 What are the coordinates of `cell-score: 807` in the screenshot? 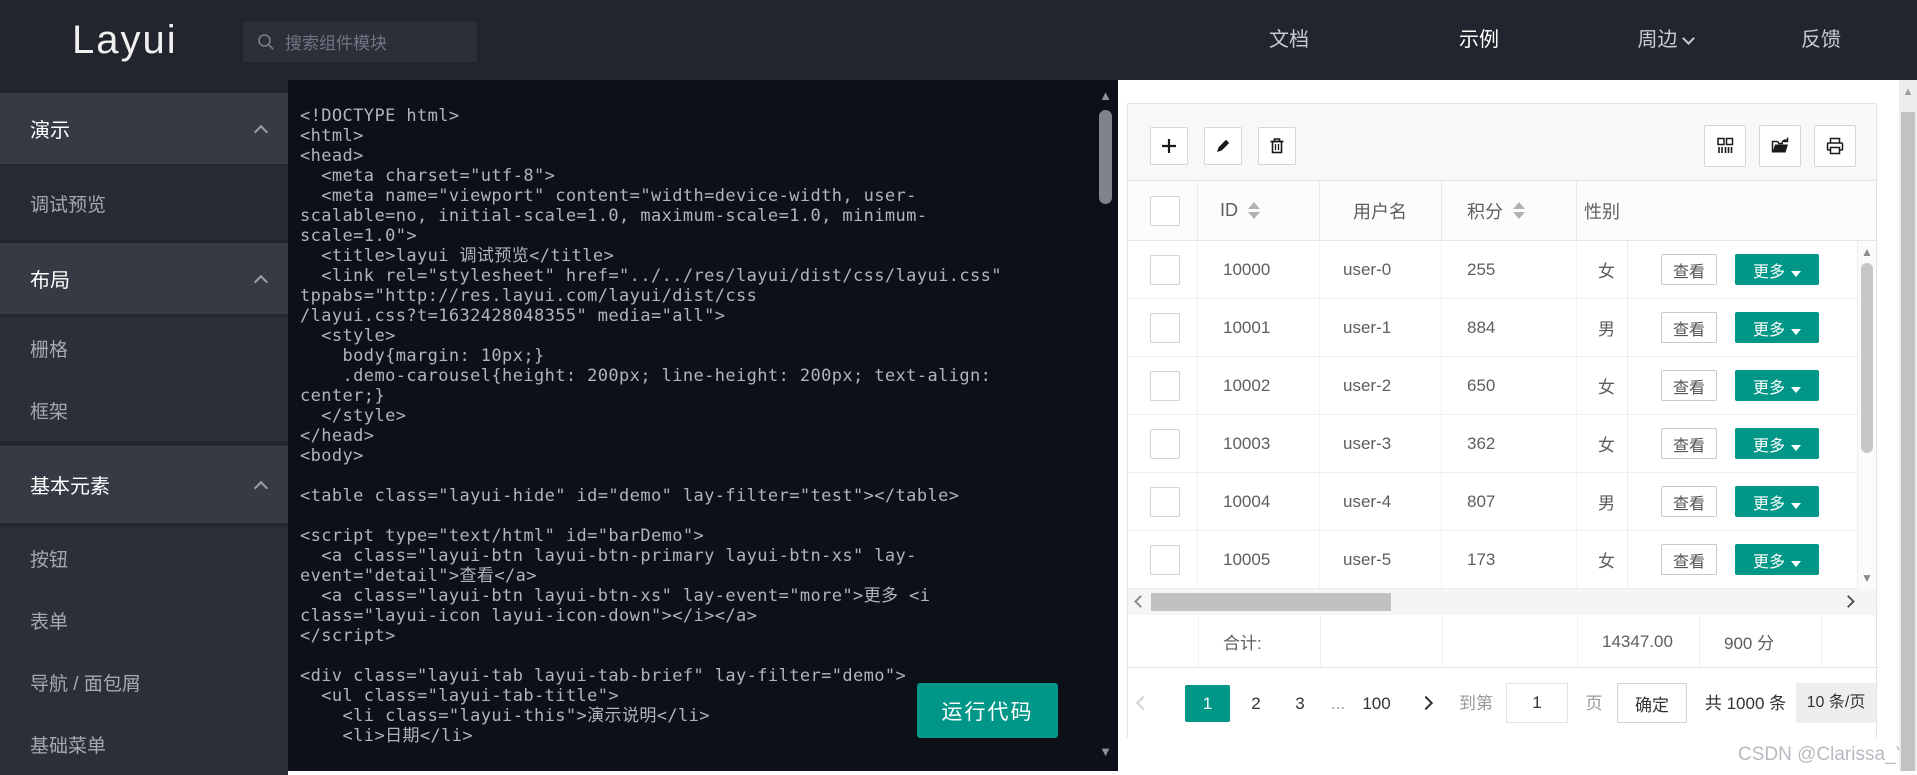 It's located at (1509, 501).